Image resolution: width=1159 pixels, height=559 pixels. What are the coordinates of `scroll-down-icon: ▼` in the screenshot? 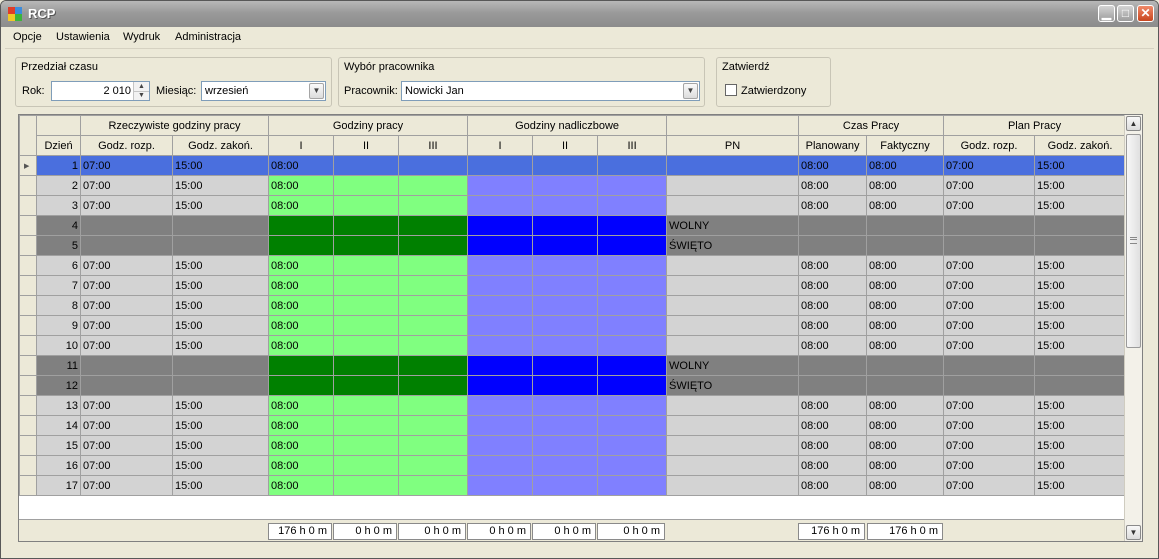 It's located at (1133, 532).